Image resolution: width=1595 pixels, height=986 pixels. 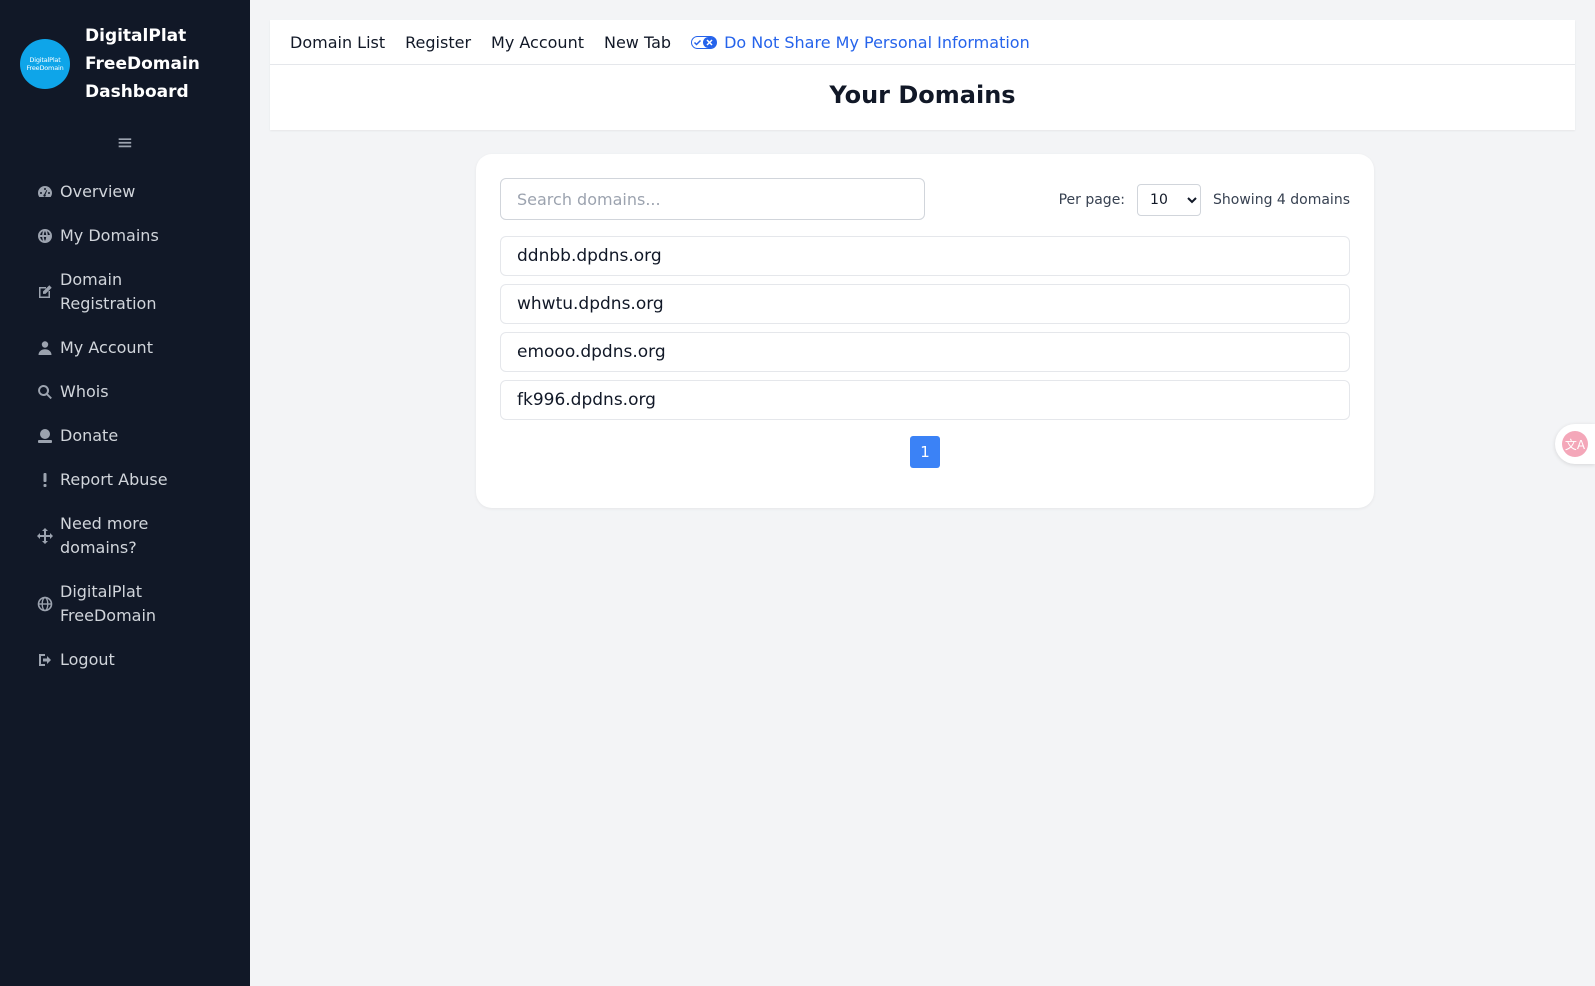 I want to click on brand-logo: DigitalPlat FreeDomain, so click(x=45, y=64).